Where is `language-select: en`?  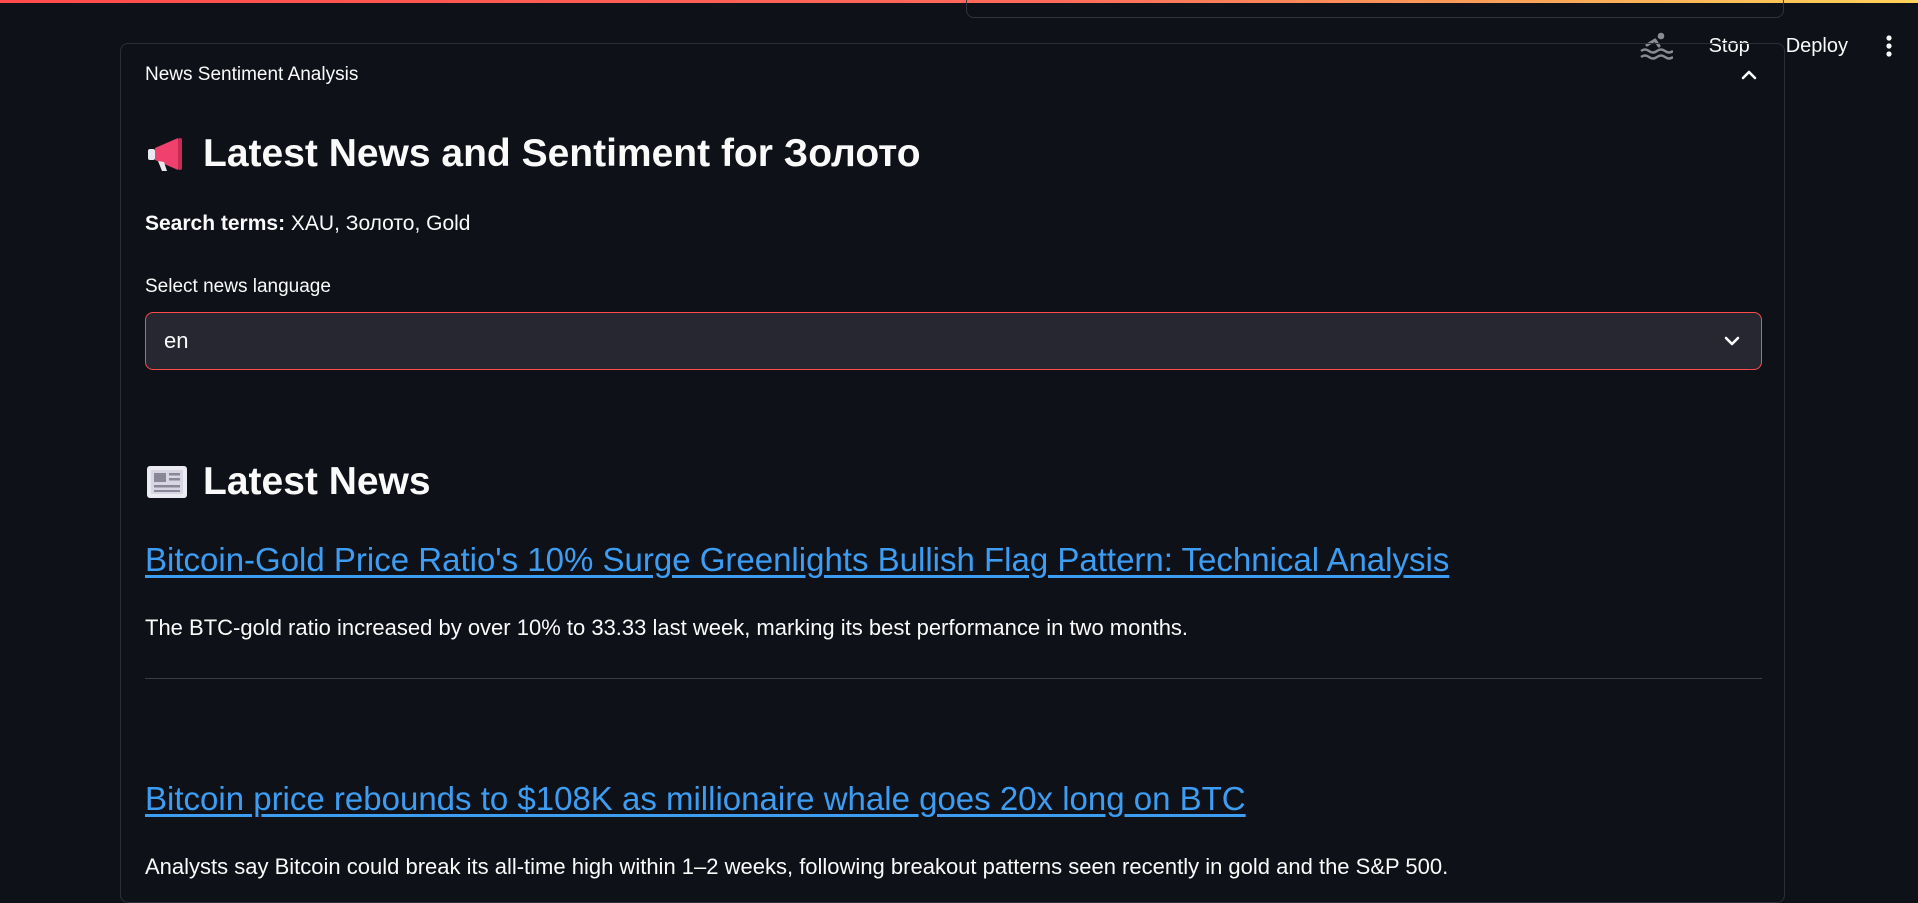
language-select: en is located at coordinates (953, 341).